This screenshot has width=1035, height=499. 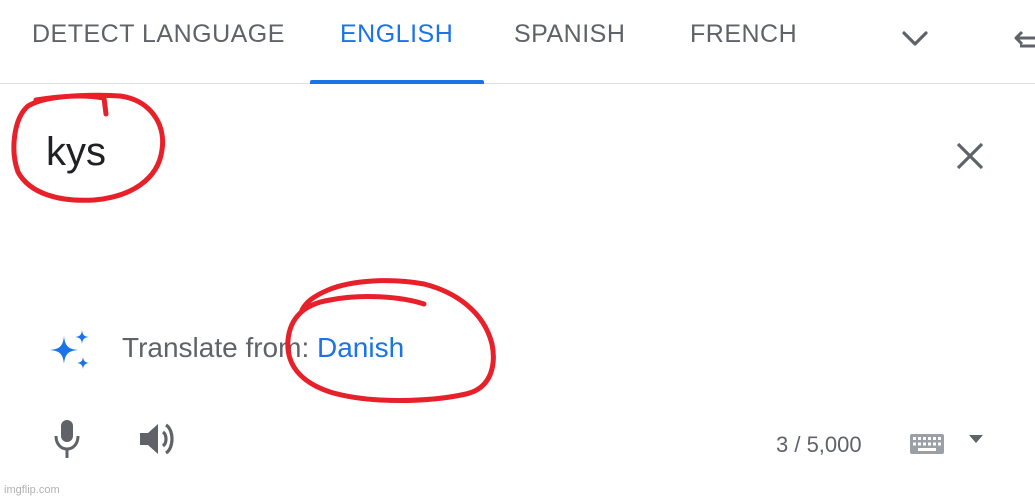 What do you see at coordinates (158, 38) in the screenshot?
I see `tab-detect-language: DETECT LANGUAGE` at bounding box center [158, 38].